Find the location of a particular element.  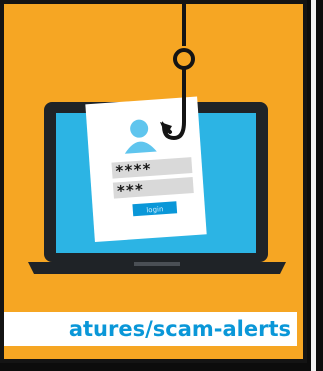

password-text-1: **** is located at coordinates (132, 170).